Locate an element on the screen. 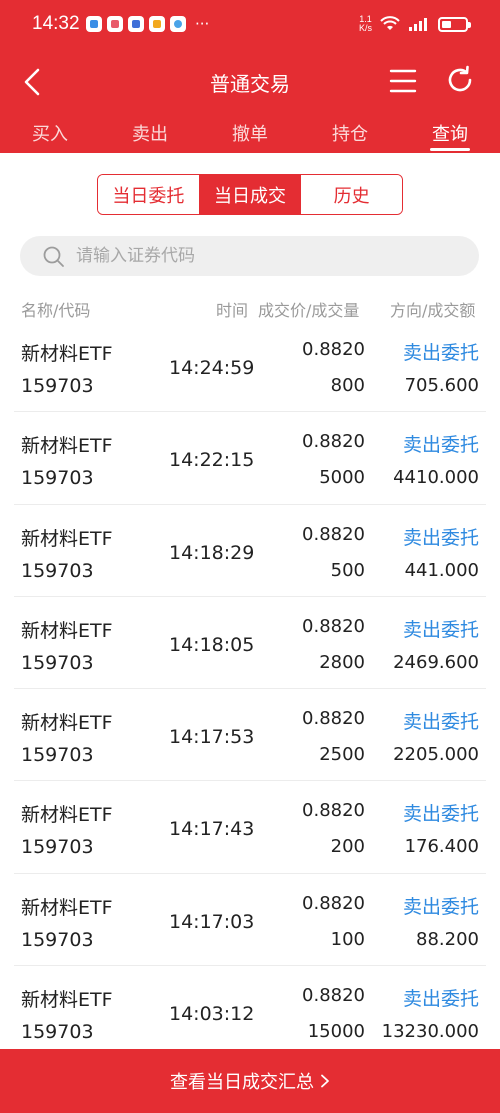 This screenshot has height=1113, width=500. segment-today-orders: 当日委托 is located at coordinates (148, 194).